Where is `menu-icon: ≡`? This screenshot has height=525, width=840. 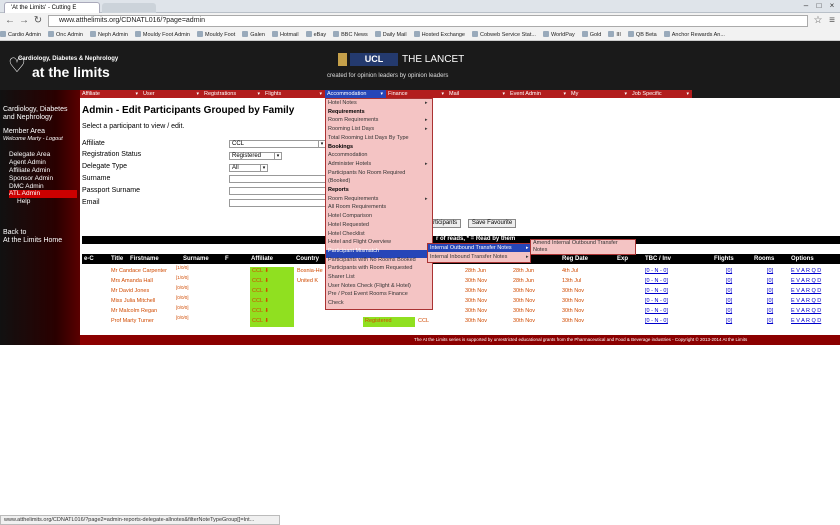 menu-icon: ≡ is located at coordinates (832, 21).